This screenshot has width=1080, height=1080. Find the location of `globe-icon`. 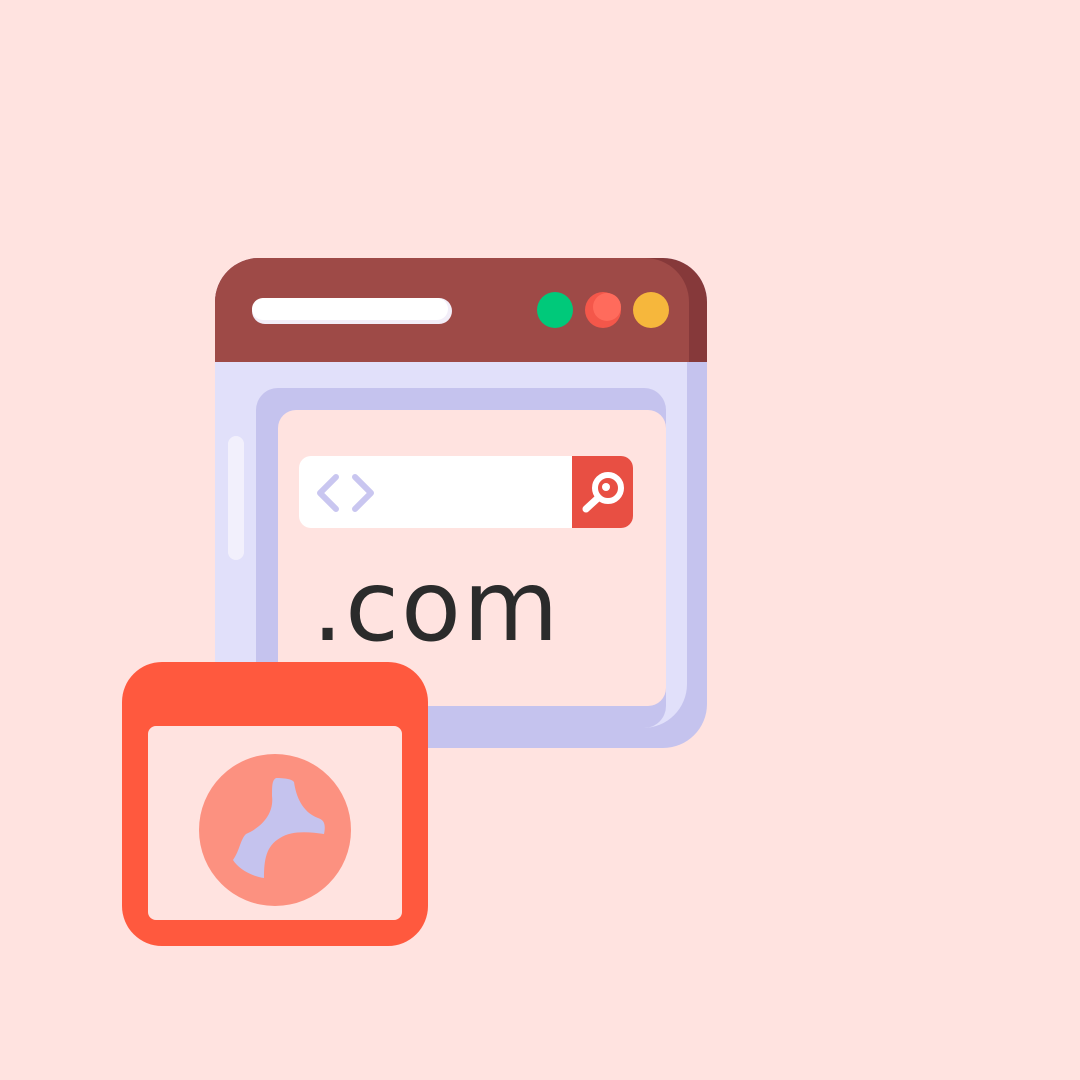

globe-icon is located at coordinates (275, 830).